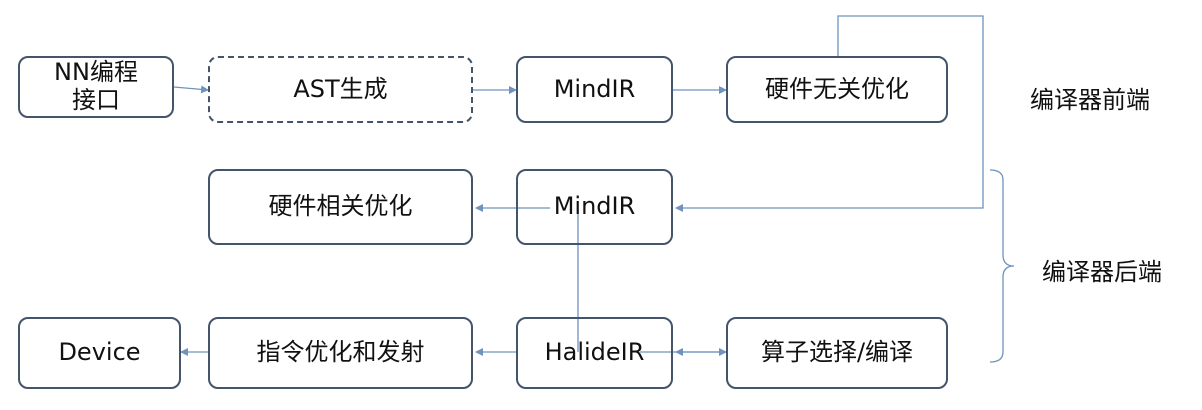  I want to click on node-ast: AST生成, so click(340, 89).